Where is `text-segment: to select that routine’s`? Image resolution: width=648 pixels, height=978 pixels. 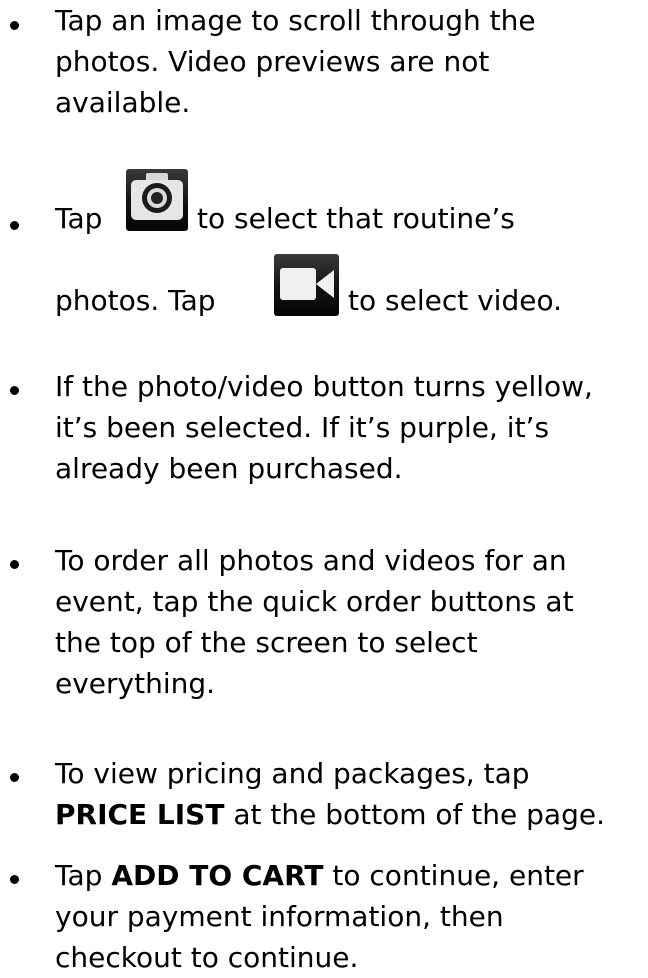
text-segment: to select that routine’s is located at coordinates (356, 218).